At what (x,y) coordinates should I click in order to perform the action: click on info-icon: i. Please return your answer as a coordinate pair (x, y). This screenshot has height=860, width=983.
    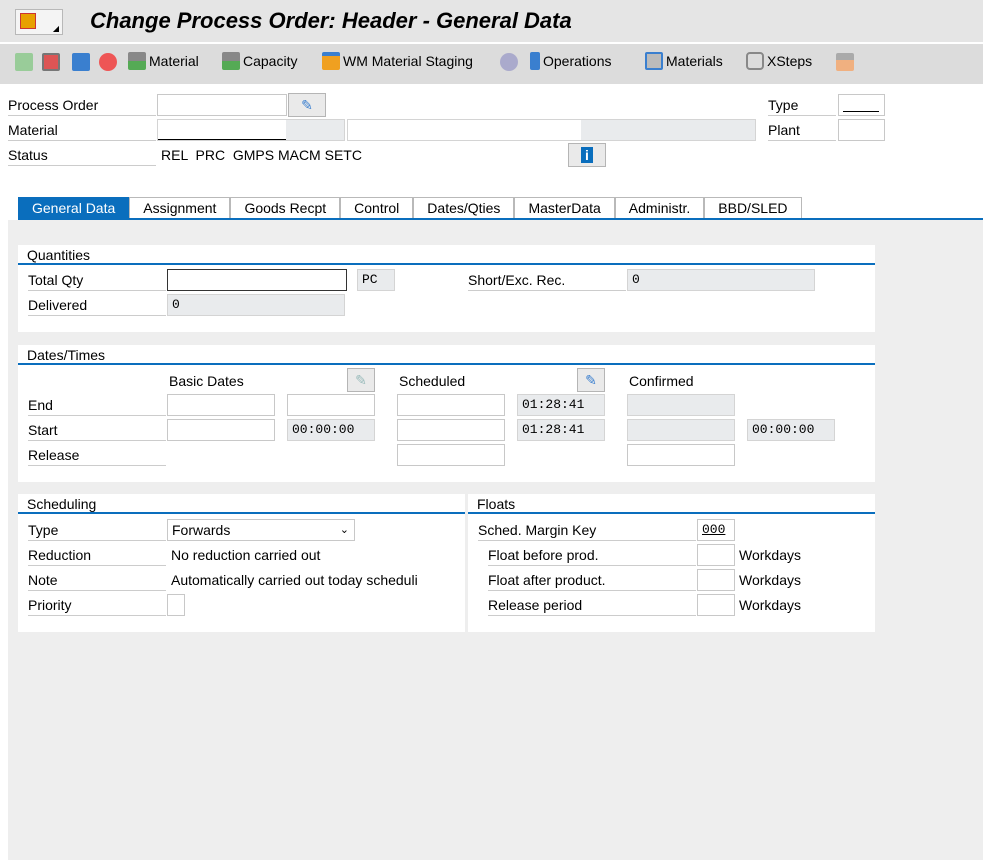
    Looking at the image, I should click on (587, 155).